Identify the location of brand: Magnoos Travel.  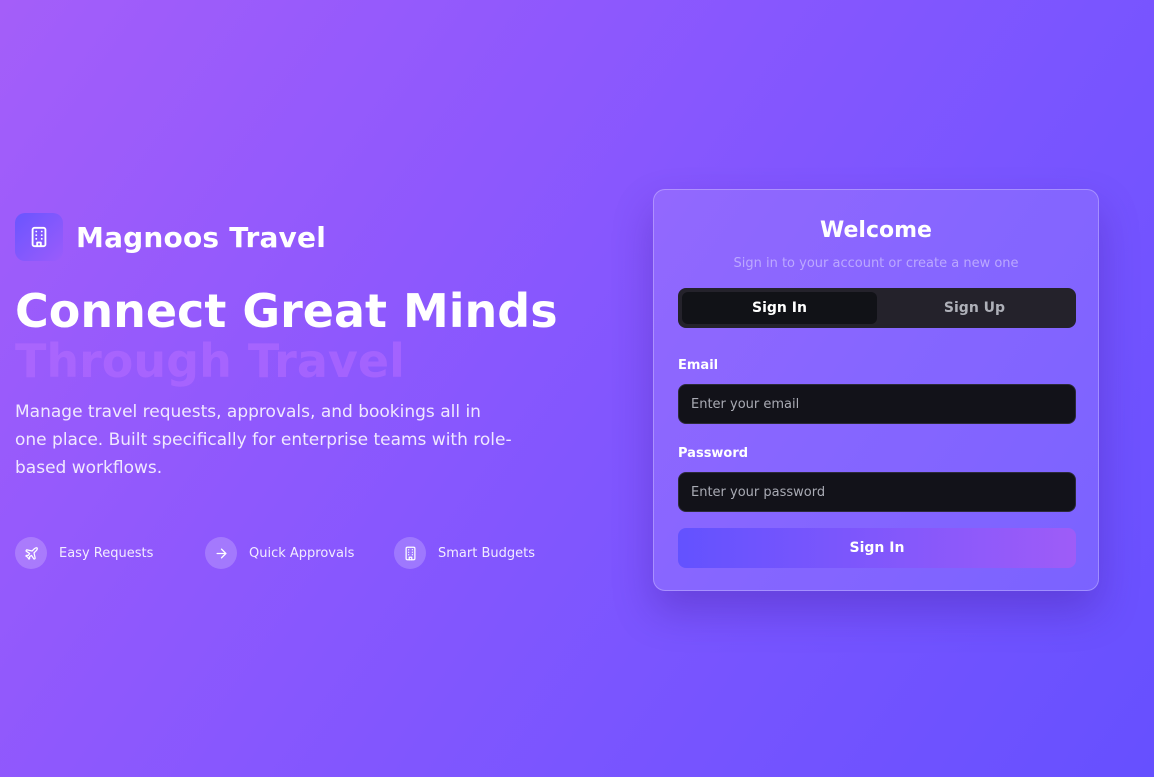
(170, 237).